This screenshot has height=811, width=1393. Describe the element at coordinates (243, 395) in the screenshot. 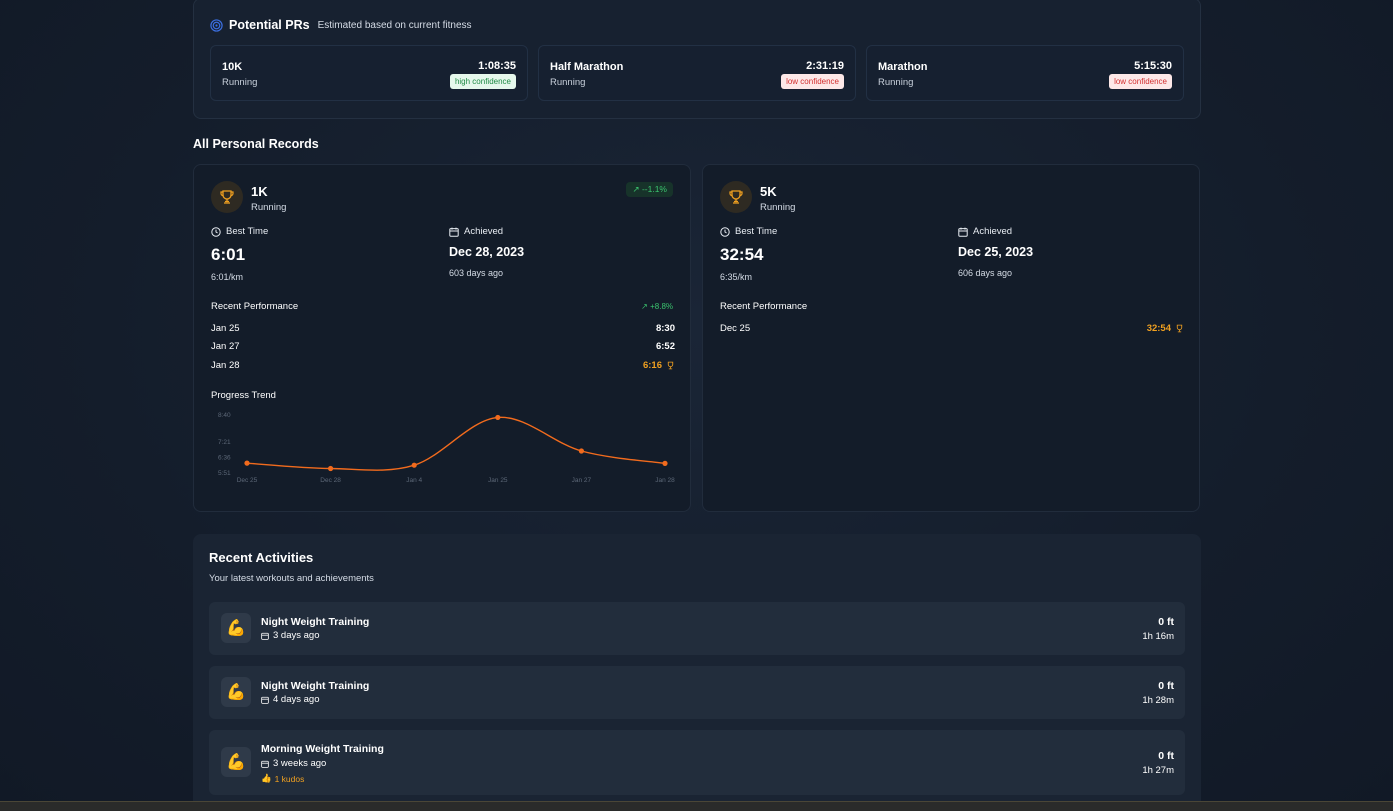

I see `progress-trend-title: Progress Trend` at that location.